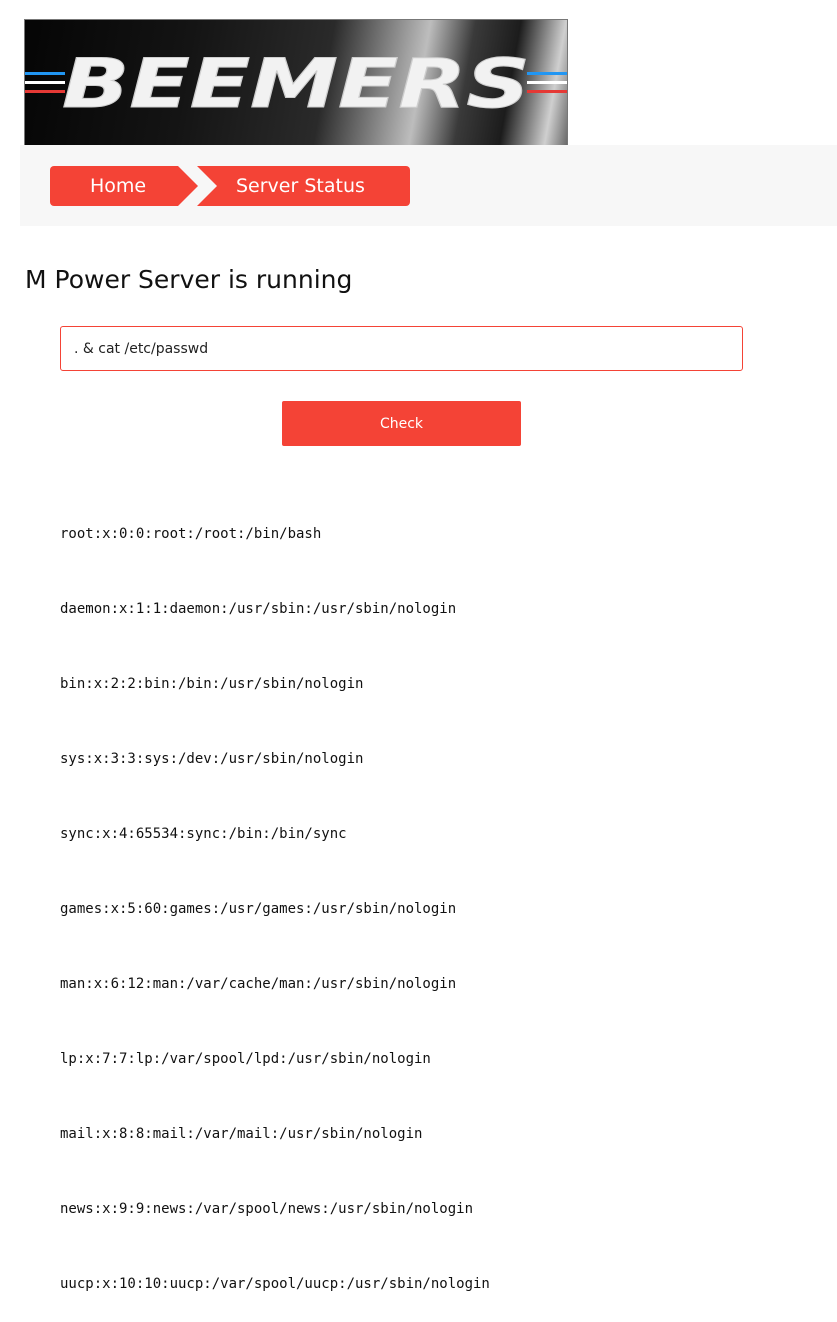  Describe the element at coordinates (118, 186) in the screenshot. I see `breadcrumb-home-label: Home` at that location.